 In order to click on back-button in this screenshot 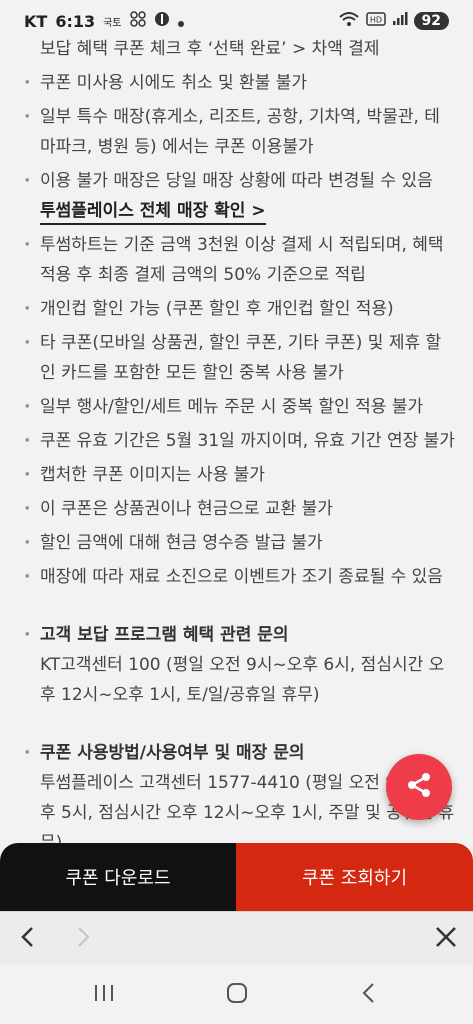, I will do `click(28, 939)`.